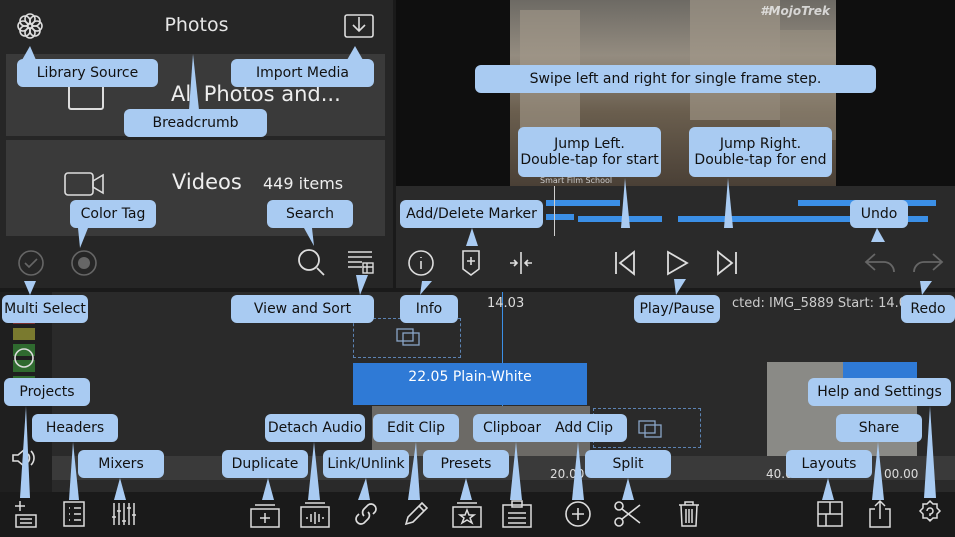 Image resolution: width=955 pixels, height=537 pixels. What do you see at coordinates (416, 428) in the screenshot?
I see `callout-edit-clip: Edit Clip` at bounding box center [416, 428].